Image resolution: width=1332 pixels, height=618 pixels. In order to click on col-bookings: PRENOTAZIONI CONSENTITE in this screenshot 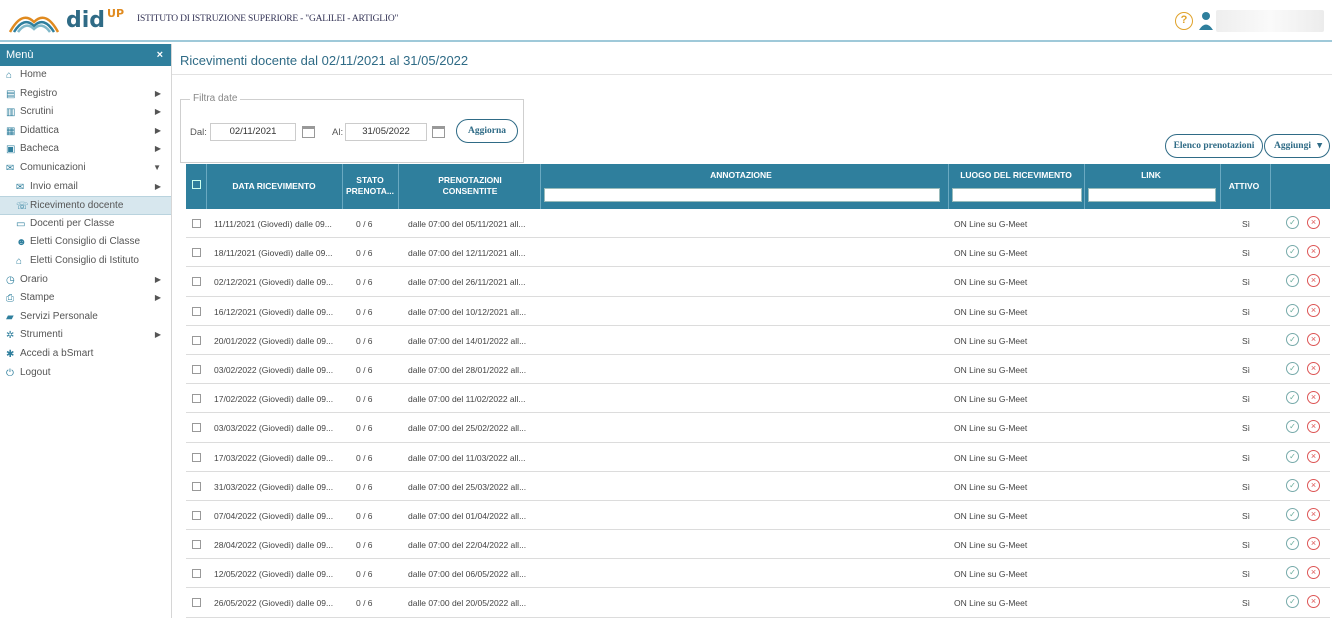, I will do `click(470, 186)`.